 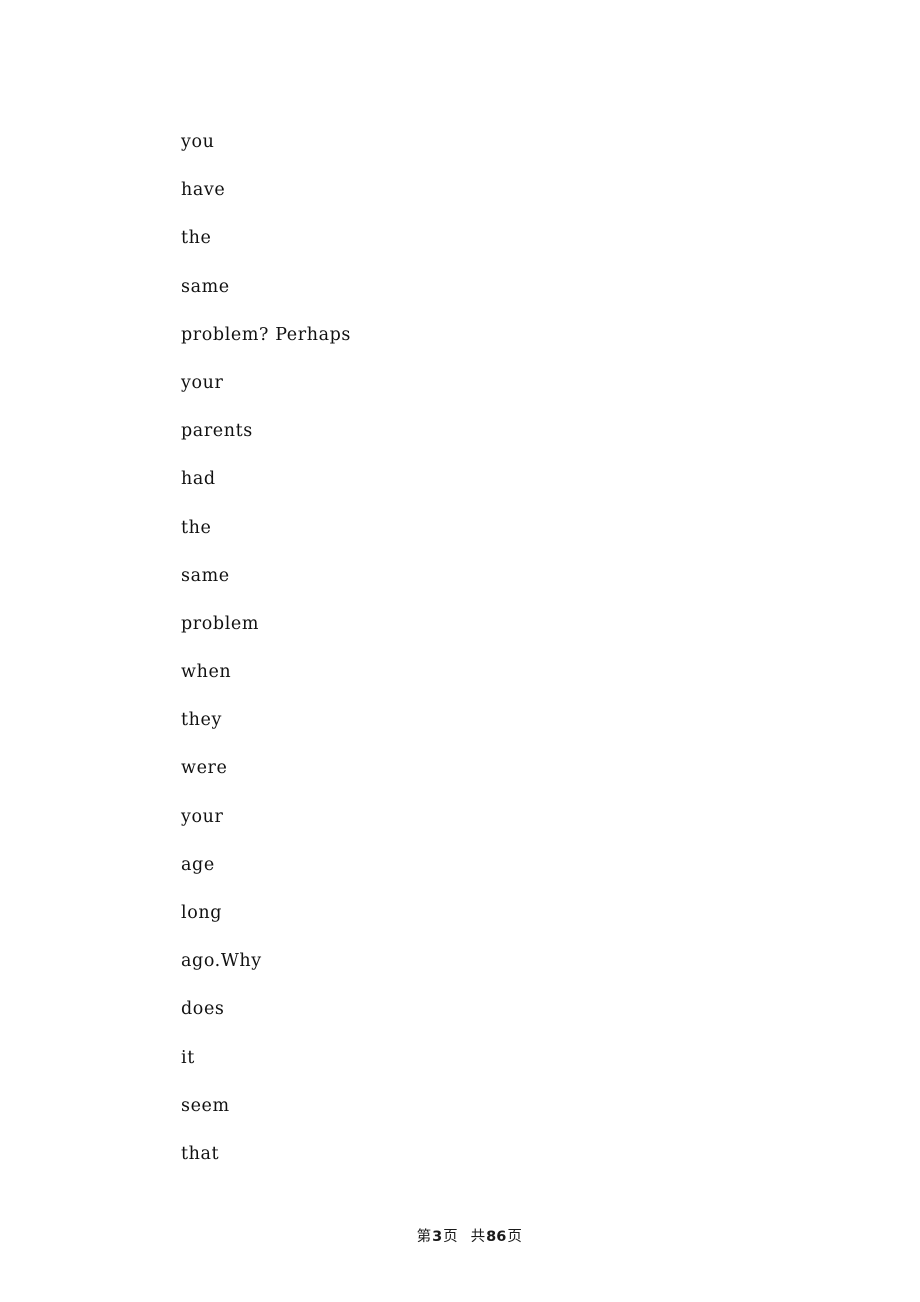 I want to click on text-line: that, so click(x=200, y=1153).